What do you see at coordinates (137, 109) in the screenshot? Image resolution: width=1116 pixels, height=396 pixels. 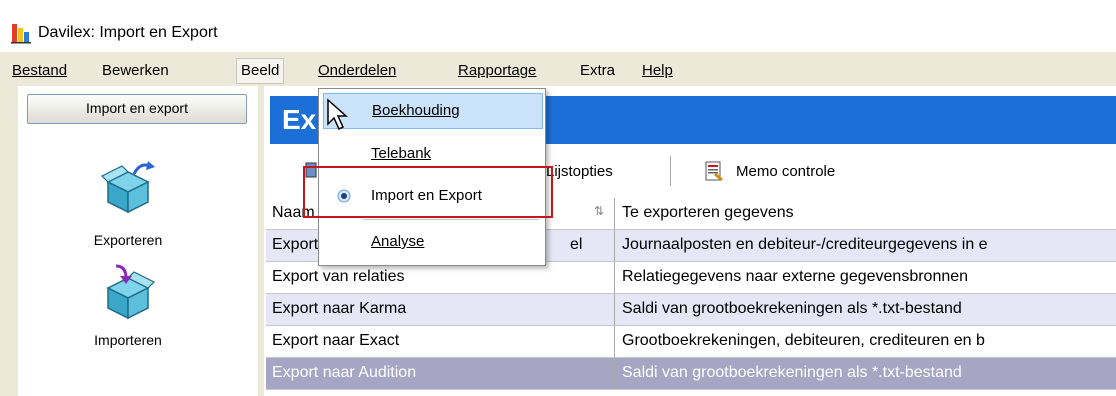 I see `import-export-button: Import en export` at bounding box center [137, 109].